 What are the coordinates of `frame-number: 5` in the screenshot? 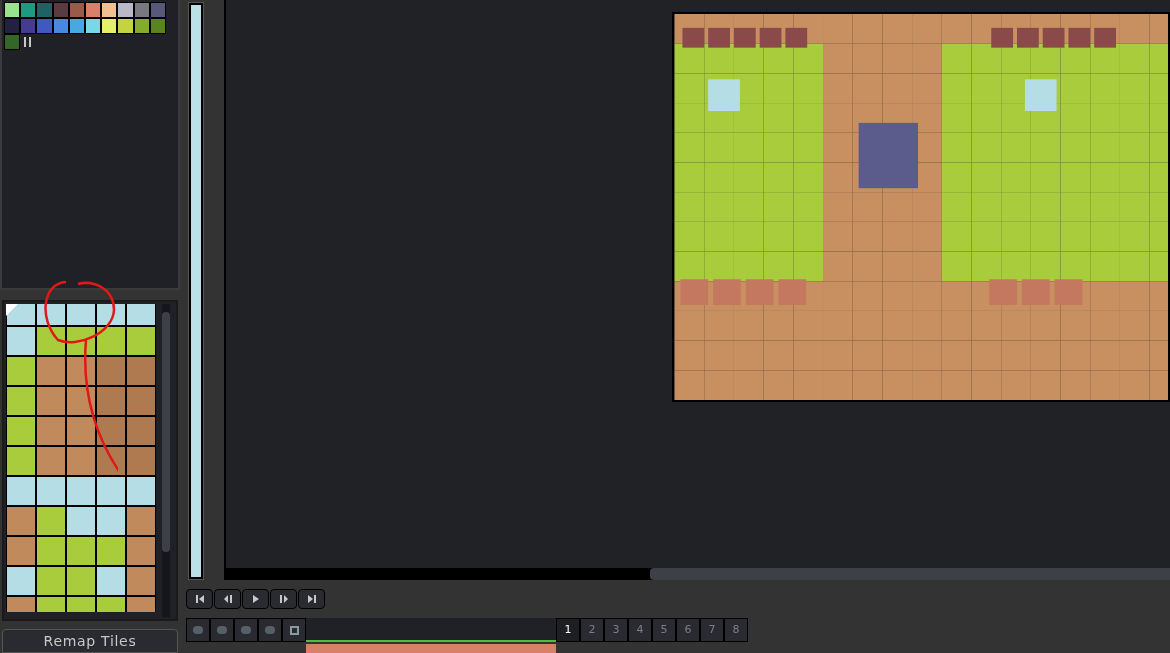 It's located at (664, 630).